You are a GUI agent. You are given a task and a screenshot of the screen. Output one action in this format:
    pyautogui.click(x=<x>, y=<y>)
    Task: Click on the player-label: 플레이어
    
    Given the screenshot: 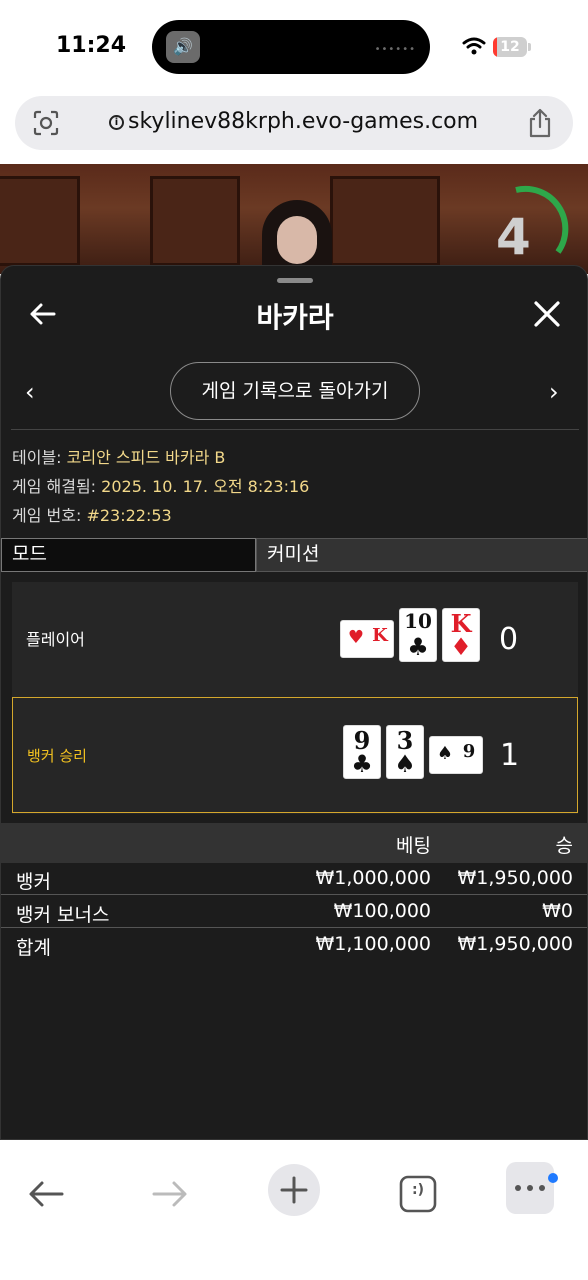 What is the action you would take?
    pyautogui.click(x=55, y=639)
    